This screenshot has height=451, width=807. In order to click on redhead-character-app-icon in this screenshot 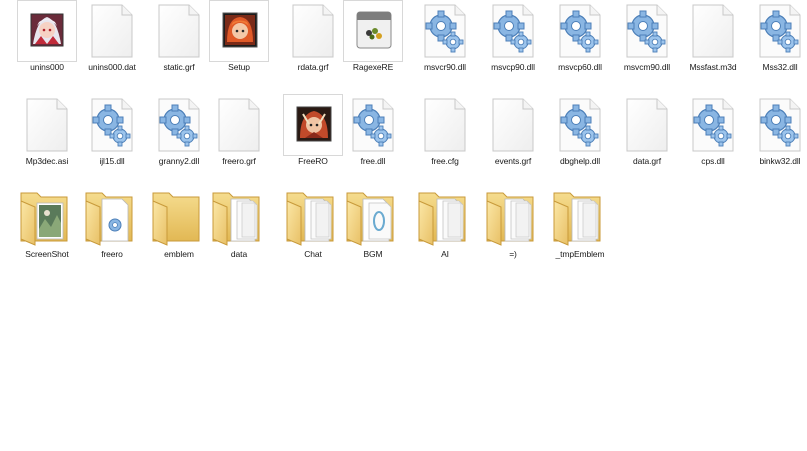, I will do `click(239, 31)`.